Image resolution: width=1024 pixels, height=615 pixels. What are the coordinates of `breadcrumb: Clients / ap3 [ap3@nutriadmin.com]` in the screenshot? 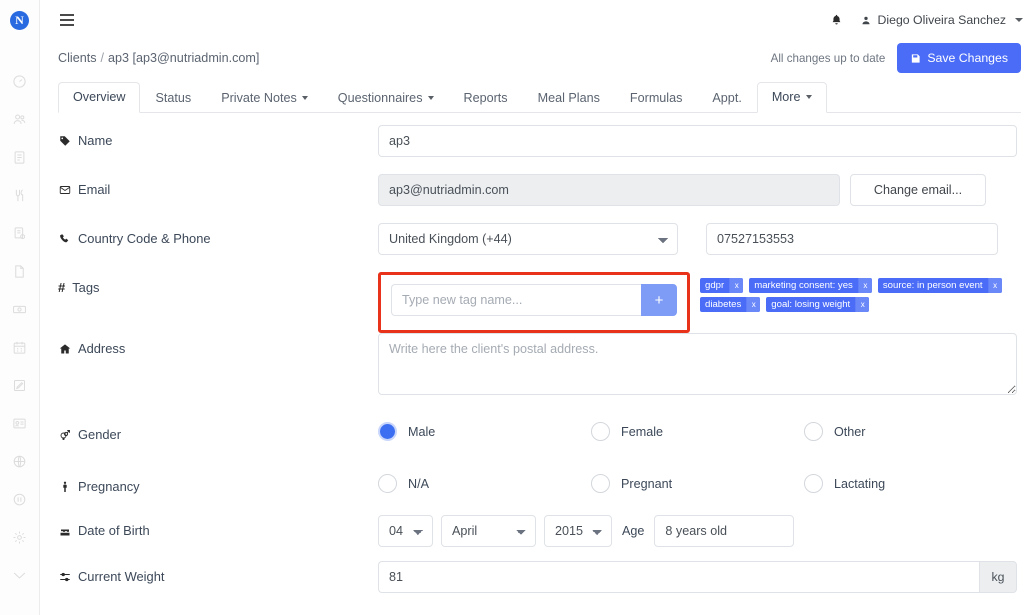 It's located at (158, 58).